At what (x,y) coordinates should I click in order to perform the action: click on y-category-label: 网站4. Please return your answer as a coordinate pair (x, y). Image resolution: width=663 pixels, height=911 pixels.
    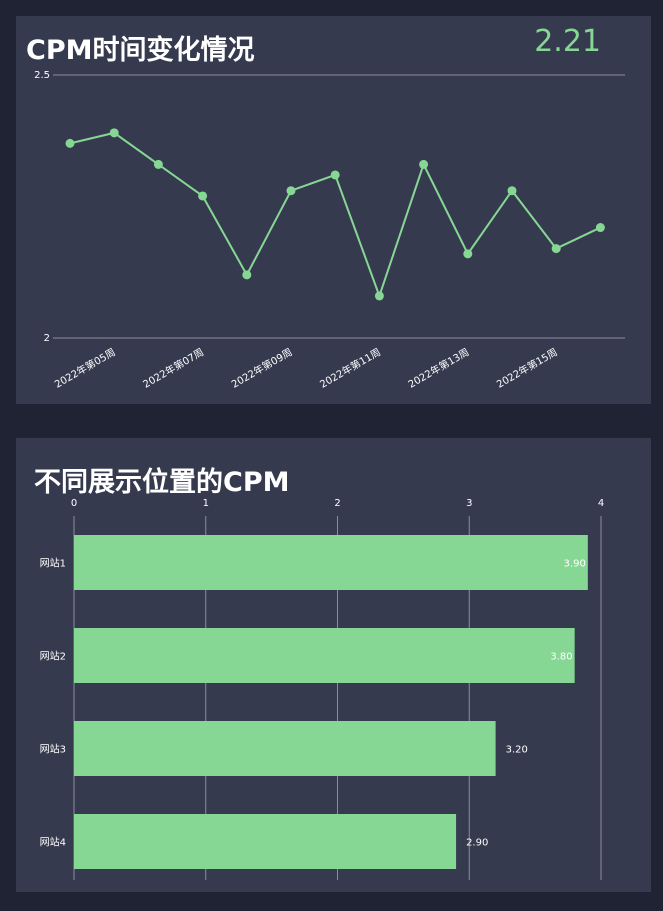
    Looking at the image, I should click on (53, 842).